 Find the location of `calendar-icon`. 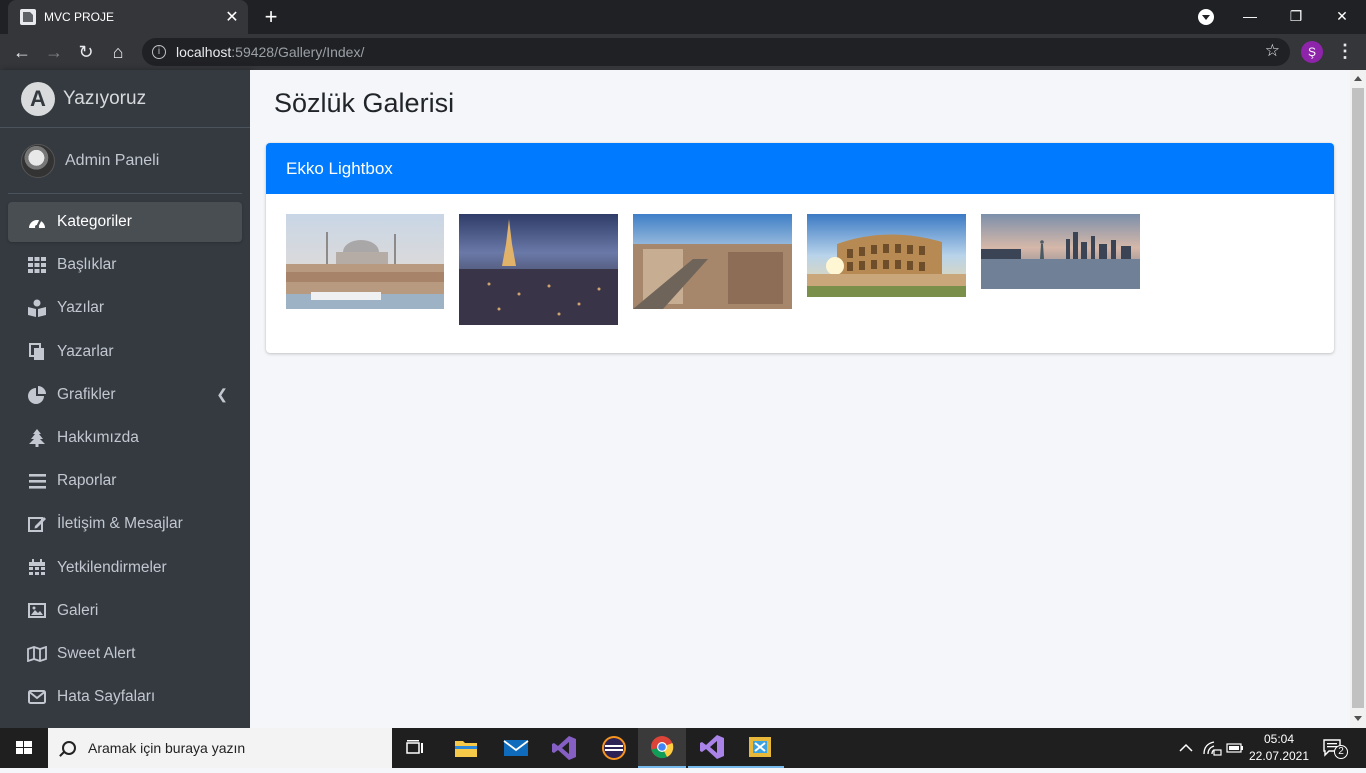

calendar-icon is located at coordinates (37, 568).